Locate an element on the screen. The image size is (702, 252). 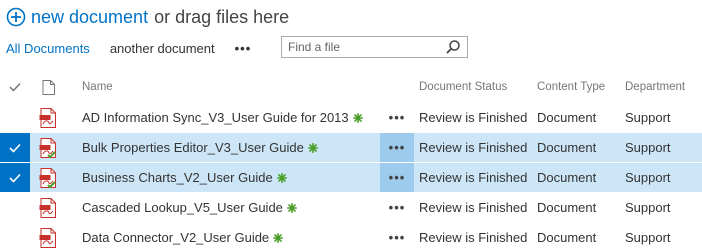
document-icon is located at coordinates (48, 87).